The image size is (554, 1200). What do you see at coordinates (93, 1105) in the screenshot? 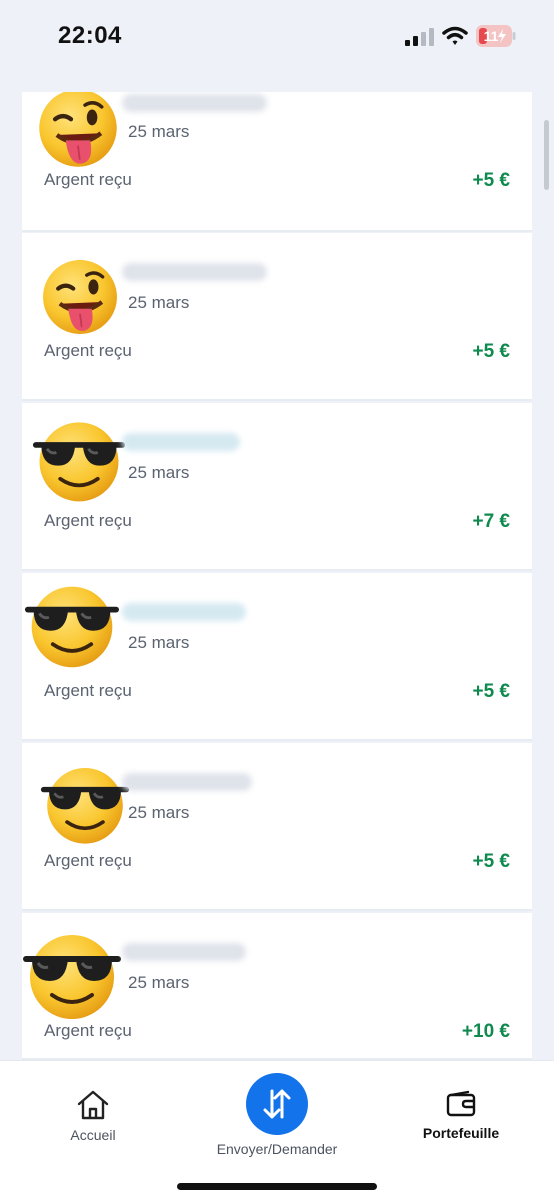
I see `home-icon` at bounding box center [93, 1105].